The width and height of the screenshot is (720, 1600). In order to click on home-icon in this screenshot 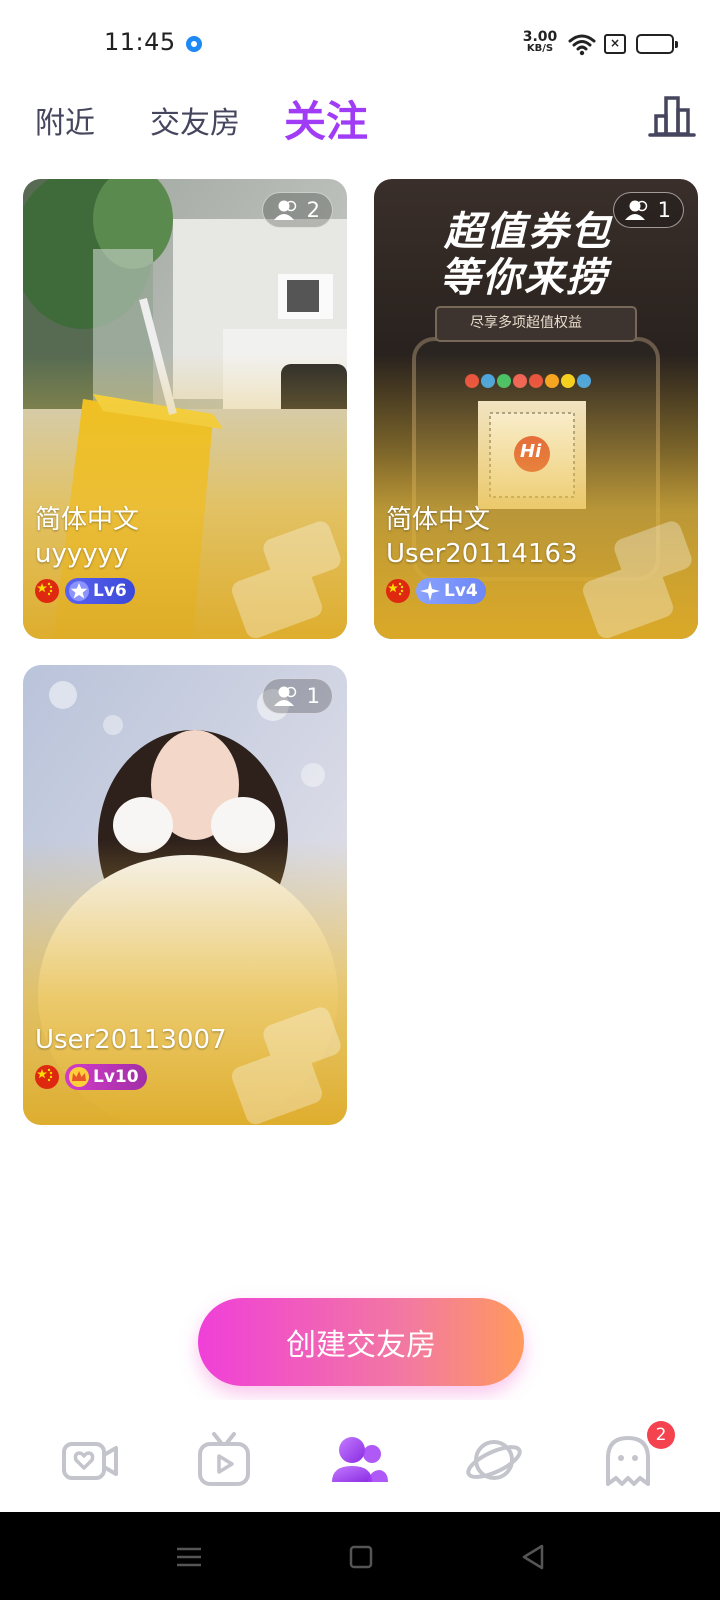, I will do `click(361, 1557)`.